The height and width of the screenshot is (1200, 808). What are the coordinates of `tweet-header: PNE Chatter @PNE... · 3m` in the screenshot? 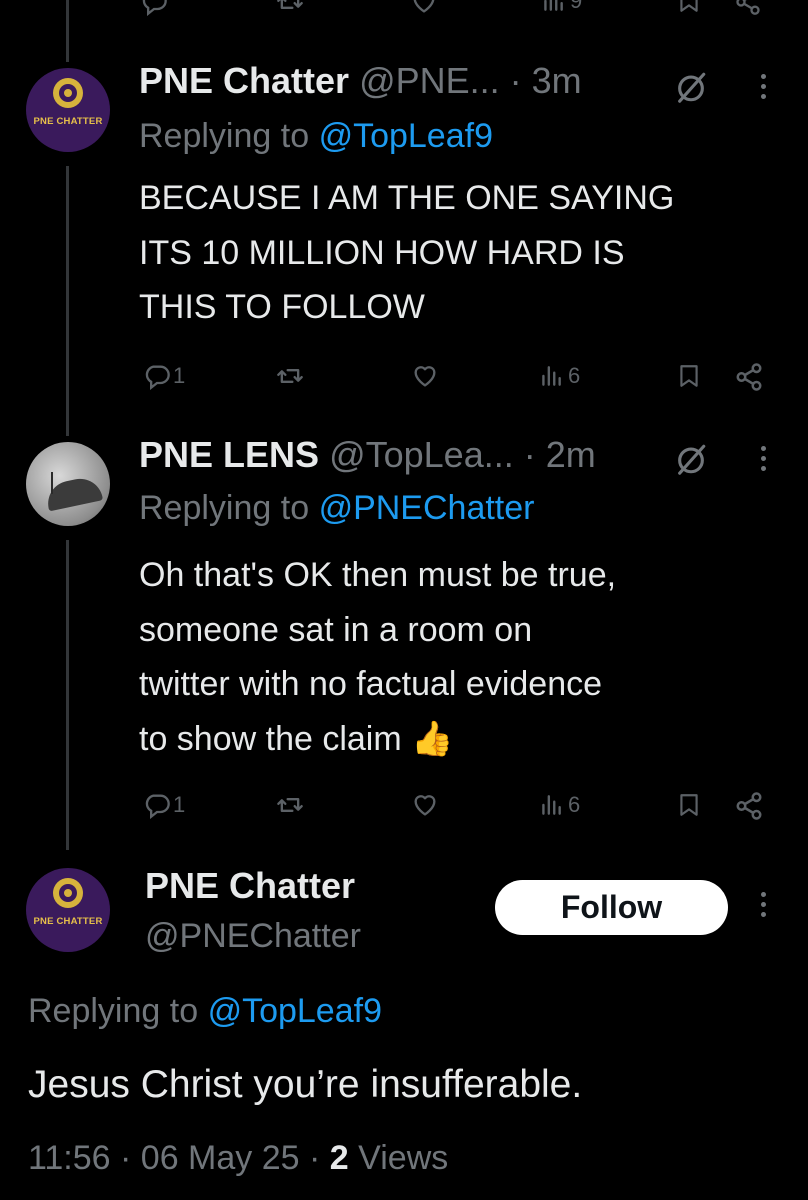 It's located at (360, 81).